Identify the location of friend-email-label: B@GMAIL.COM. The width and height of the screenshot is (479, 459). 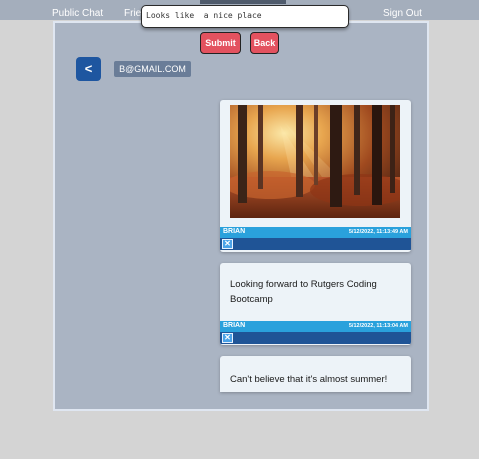
(152, 69).